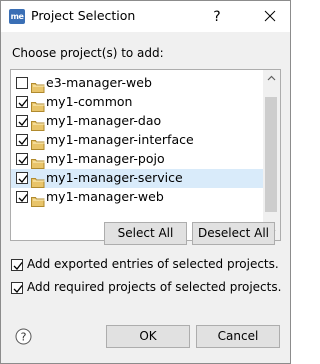 The height and width of the screenshot is (364, 320). I want to click on list-item: my1-manager-dao, so click(137, 121).